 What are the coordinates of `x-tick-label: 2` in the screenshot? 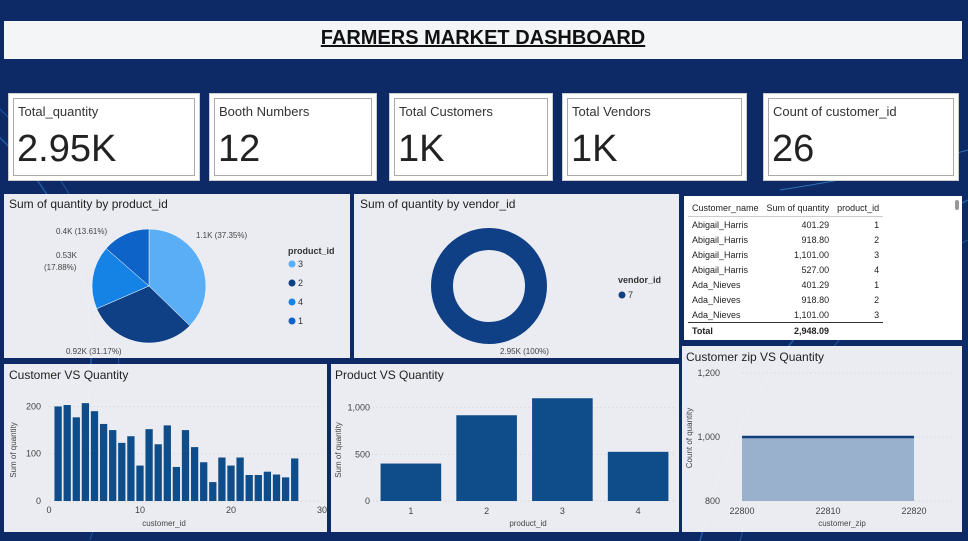 It's located at (486, 511).